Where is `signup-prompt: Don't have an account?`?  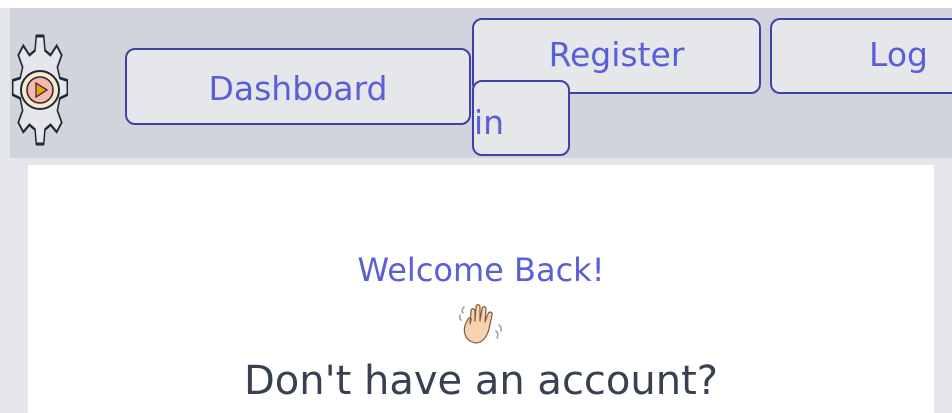 signup-prompt: Don't have an account? is located at coordinates (481, 381).